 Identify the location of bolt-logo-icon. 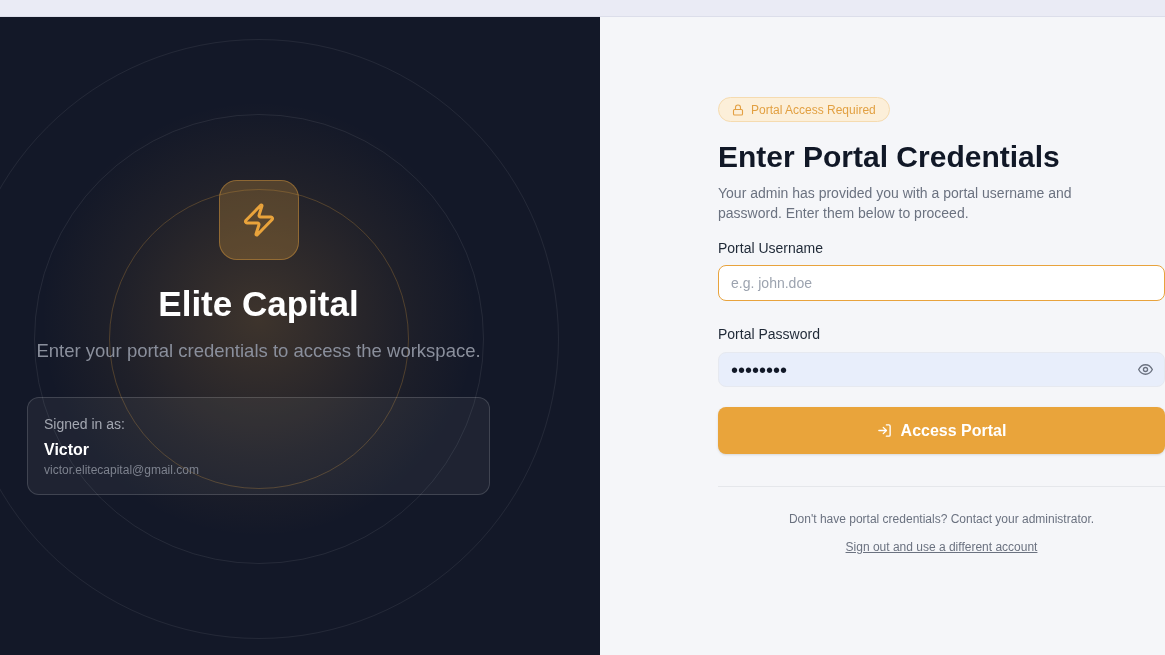
(258, 220).